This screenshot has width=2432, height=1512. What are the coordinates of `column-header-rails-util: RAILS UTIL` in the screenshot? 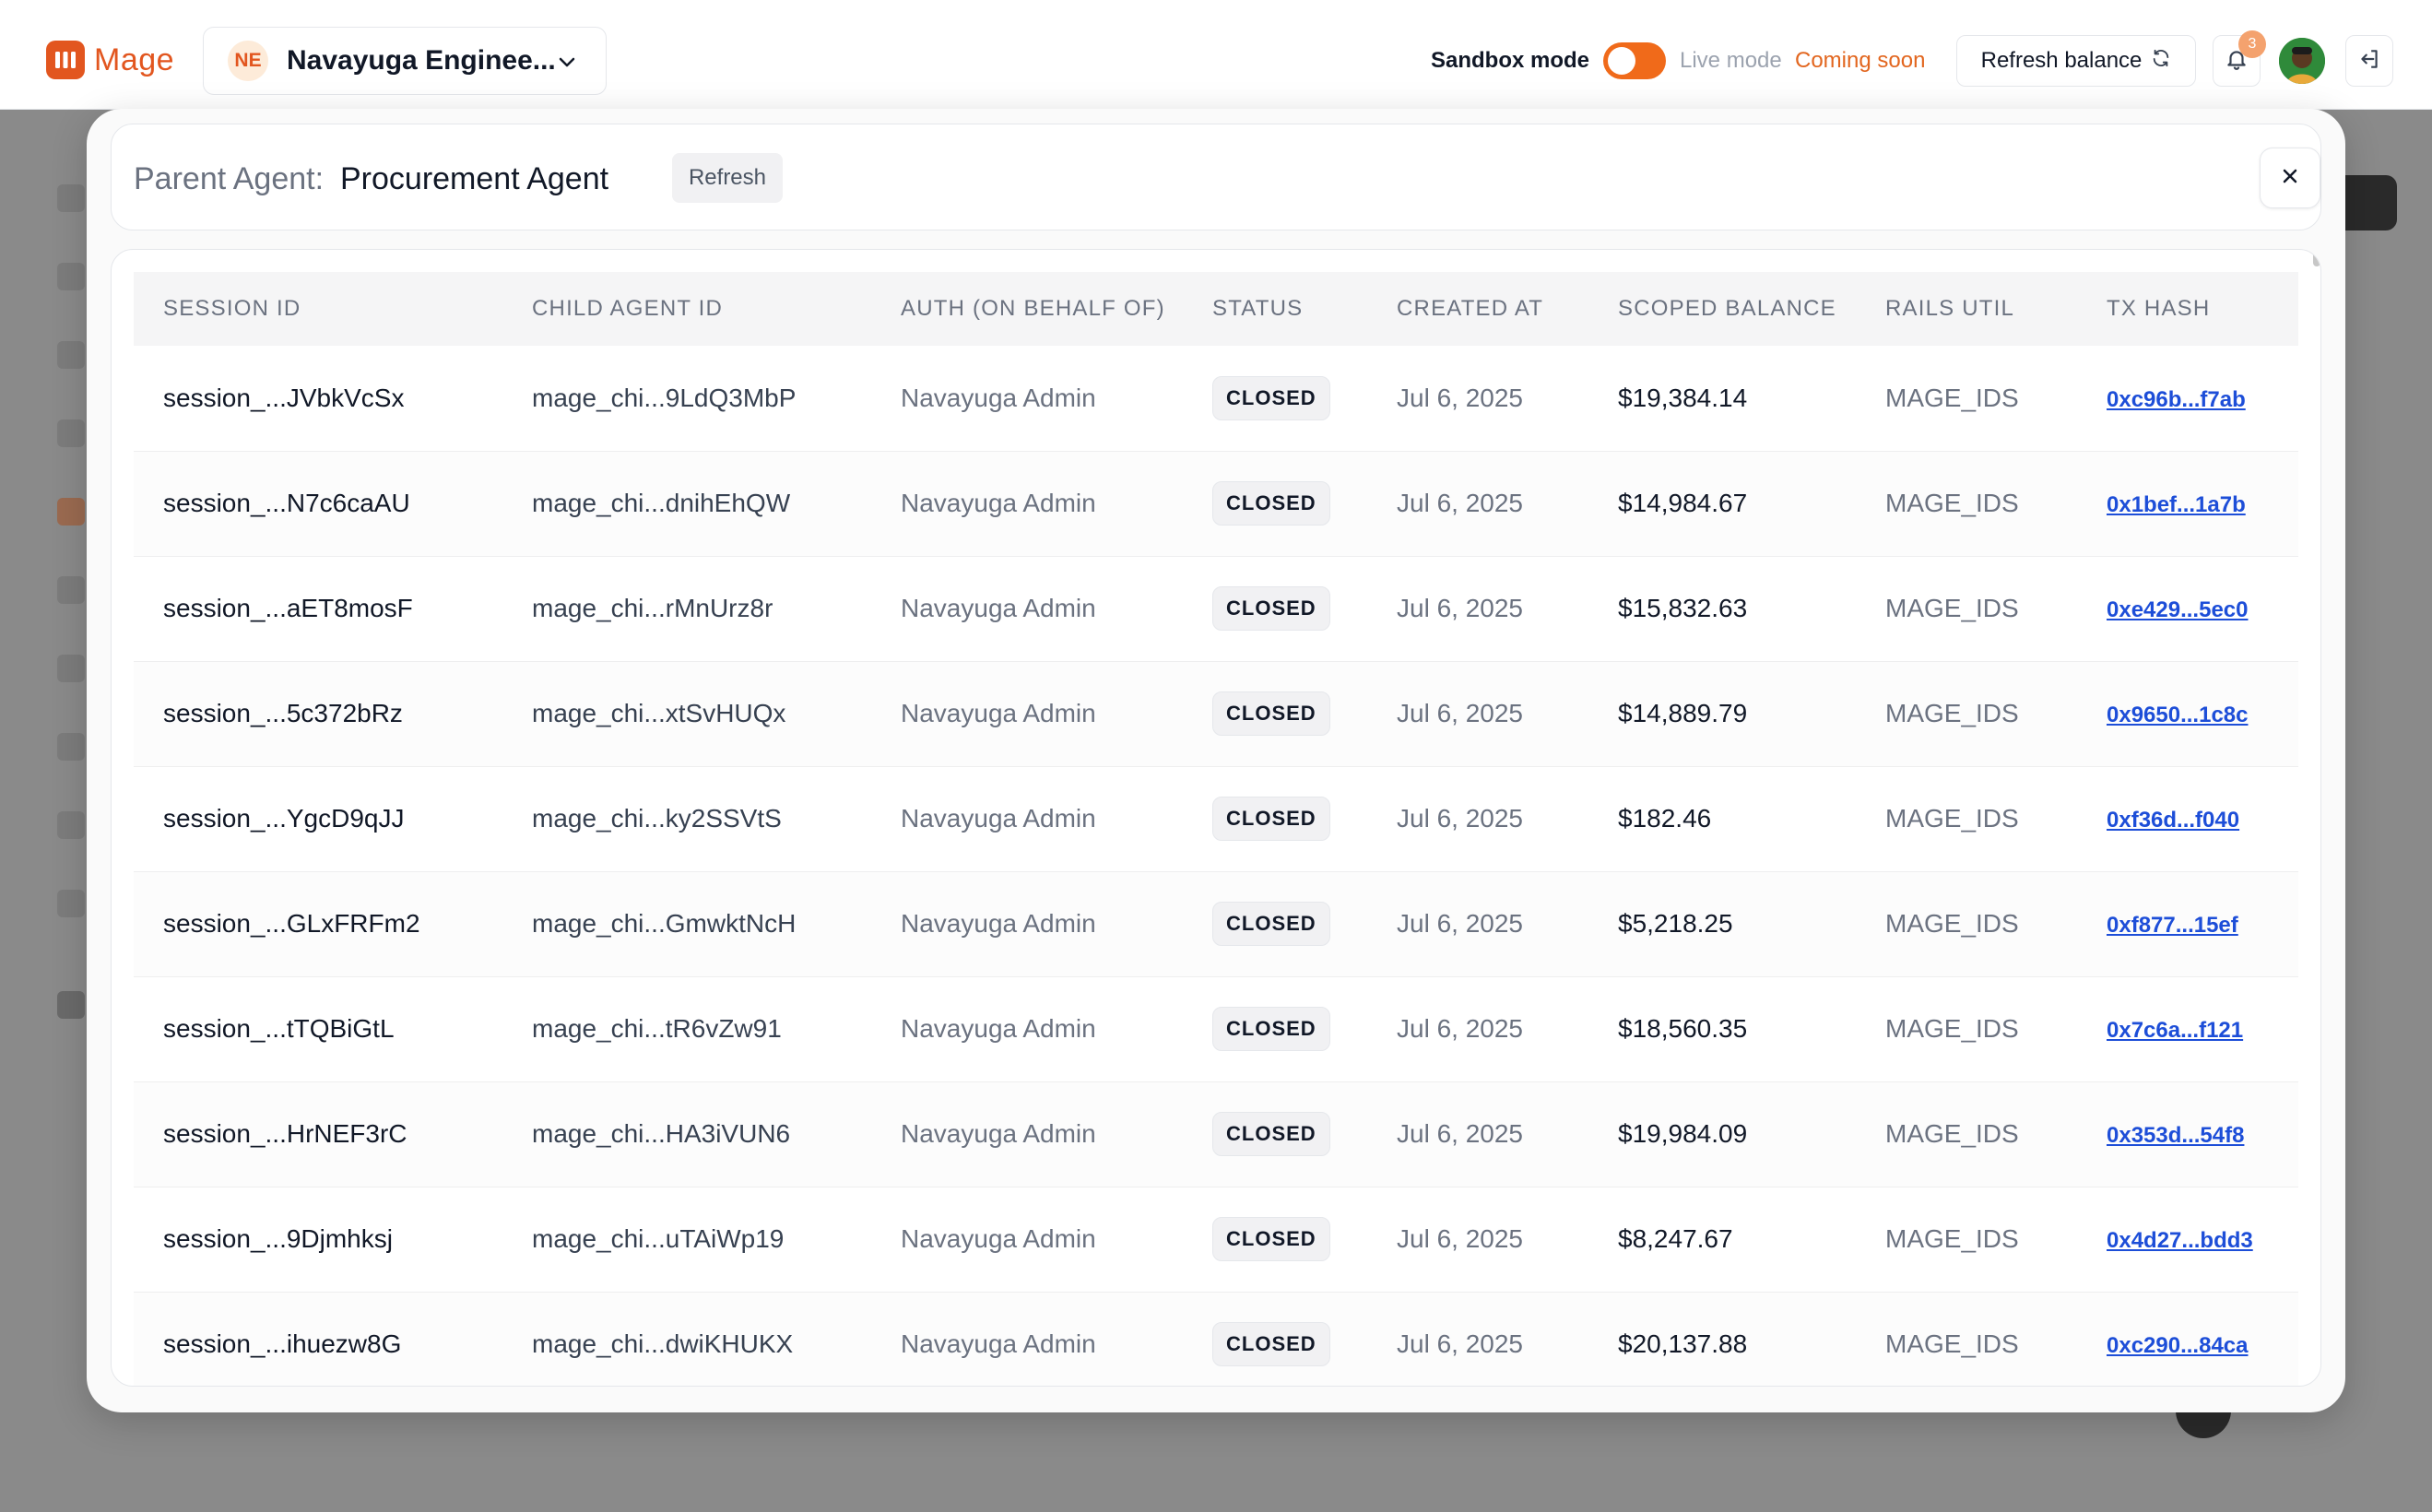 It's located at (1950, 308).